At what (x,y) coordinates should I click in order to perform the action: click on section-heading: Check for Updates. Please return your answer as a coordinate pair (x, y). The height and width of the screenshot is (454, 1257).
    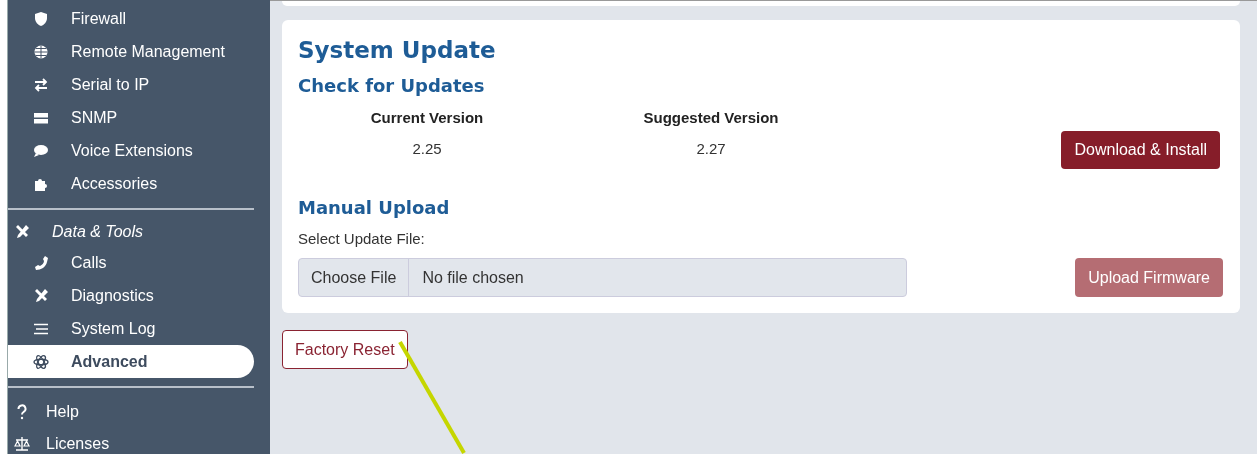
    Looking at the image, I should click on (392, 85).